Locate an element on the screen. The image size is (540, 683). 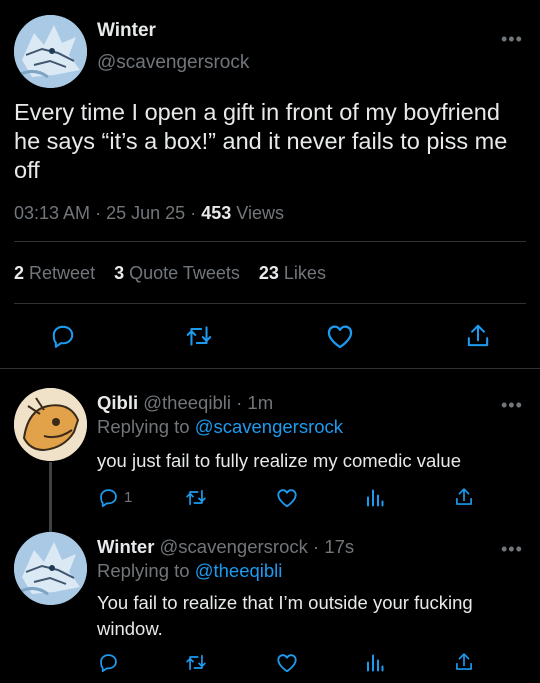
reply-author-handle: @scavengersrock is located at coordinates (234, 546).